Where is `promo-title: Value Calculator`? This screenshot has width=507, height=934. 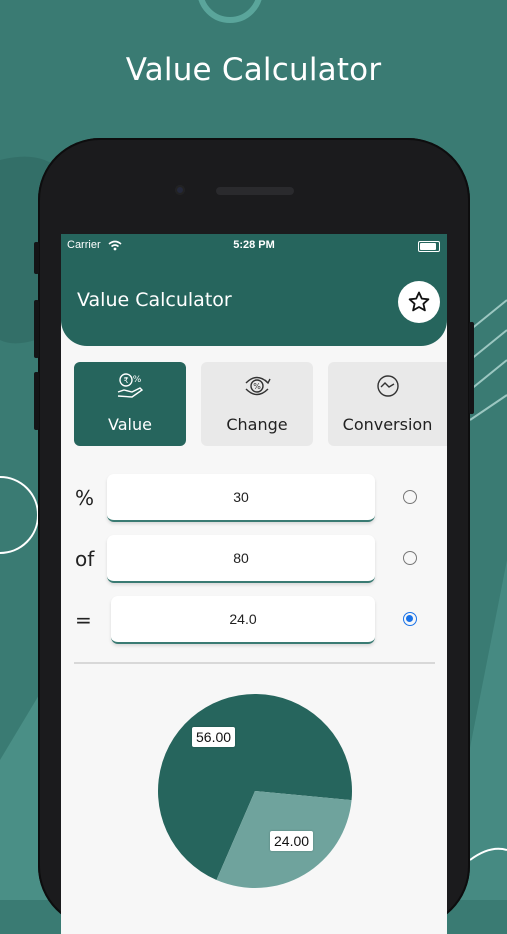
promo-title: Value Calculator is located at coordinates (253, 70).